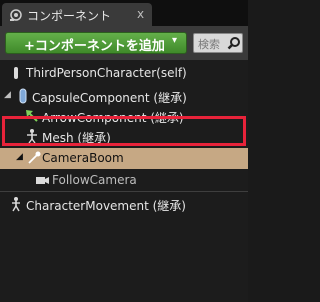  I want to click on toolbar: +コンポーネントを追加 ▾ 検索, so click(124, 43).